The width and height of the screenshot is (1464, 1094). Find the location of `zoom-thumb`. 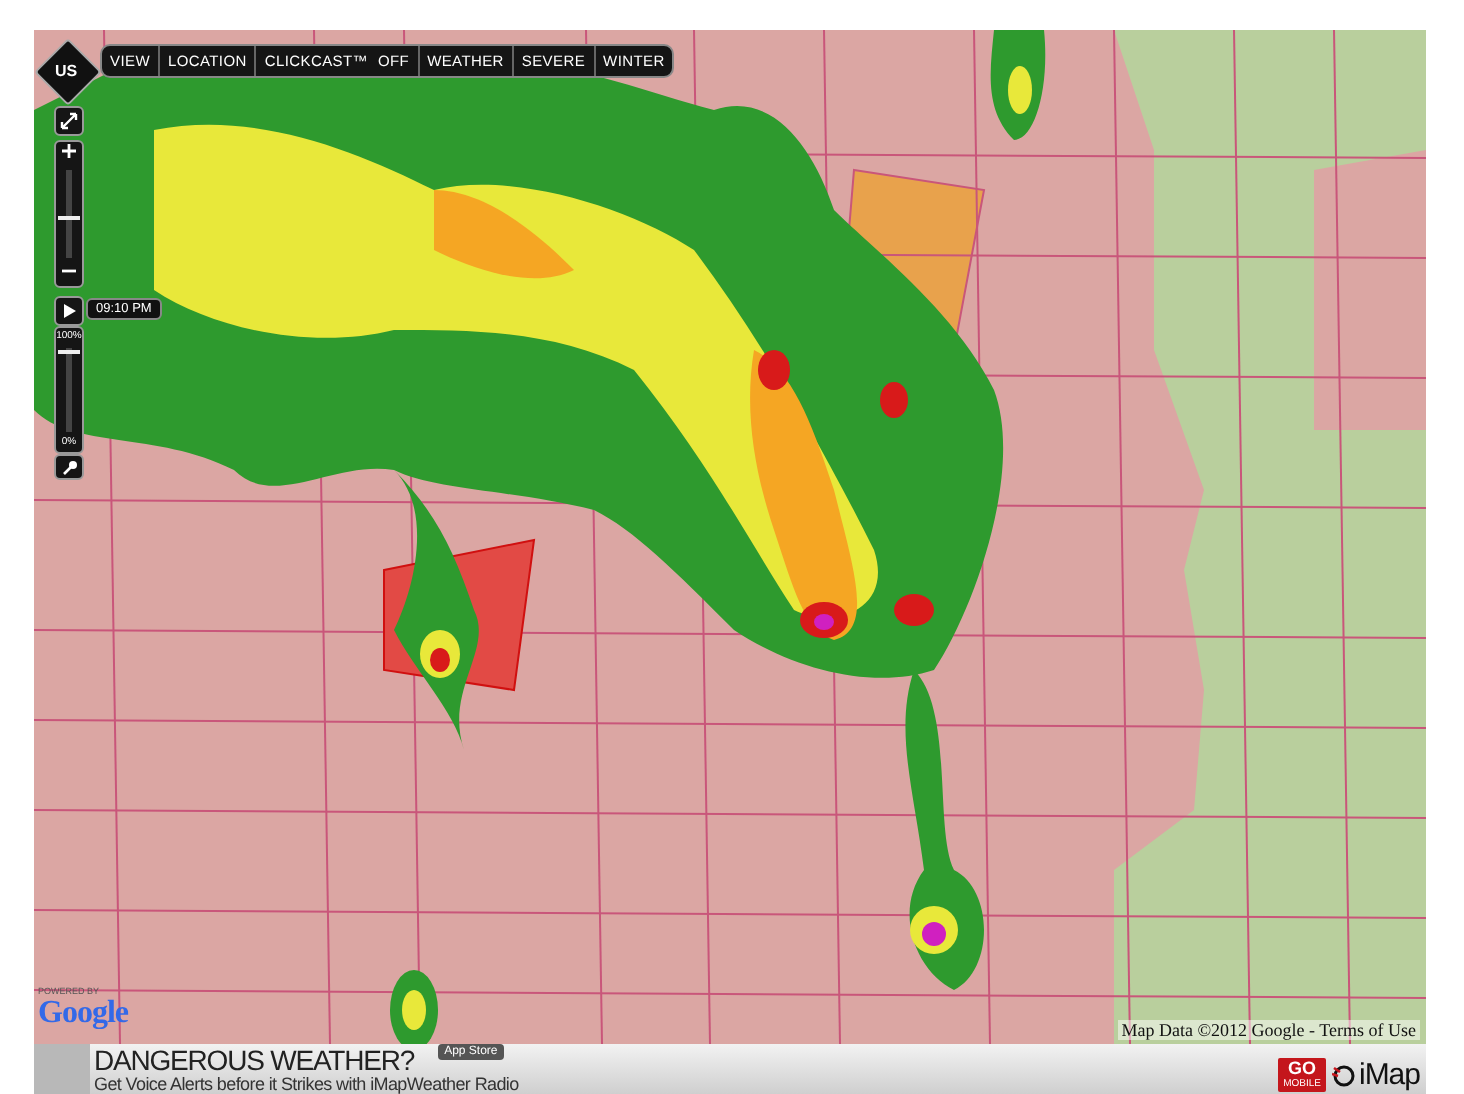

zoom-thumb is located at coordinates (69, 218).